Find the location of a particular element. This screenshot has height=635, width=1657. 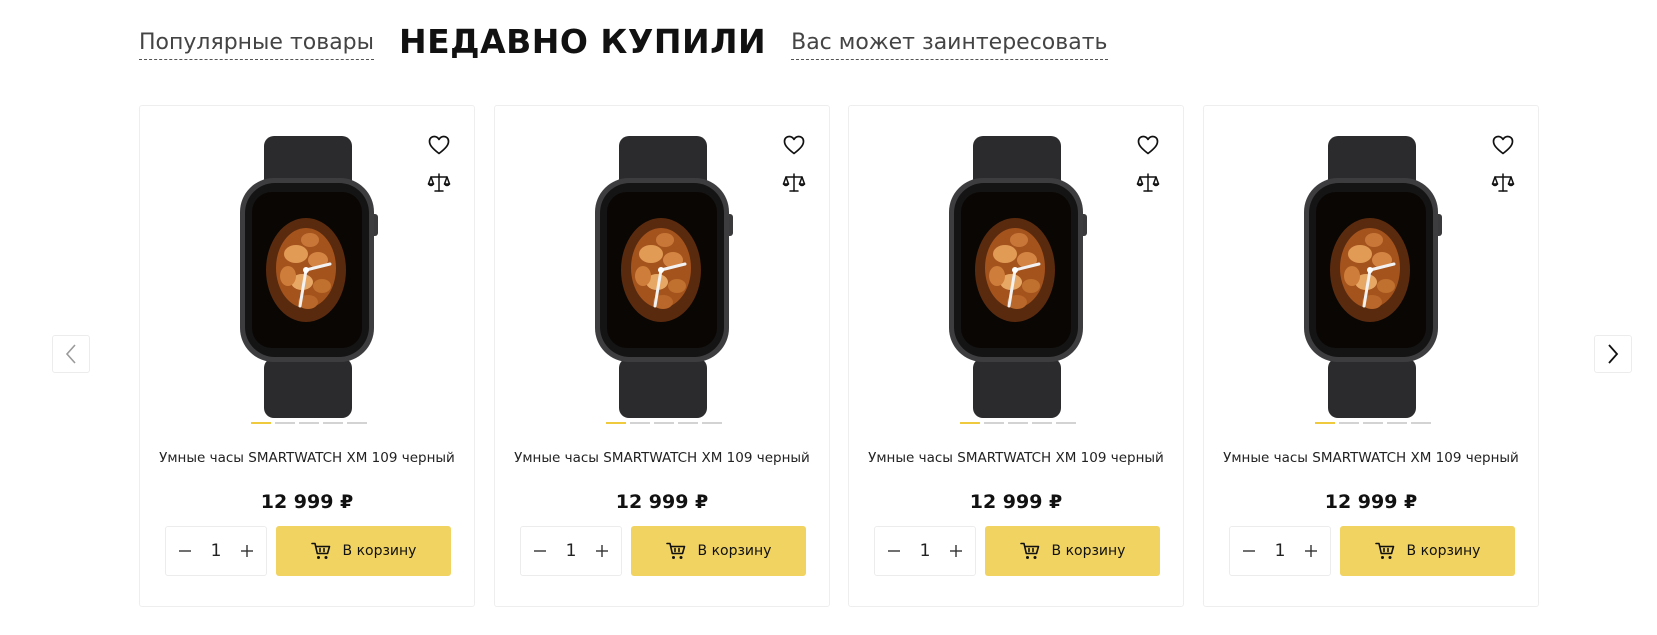

chevron-right-icon is located at coordinates (1613, 354).